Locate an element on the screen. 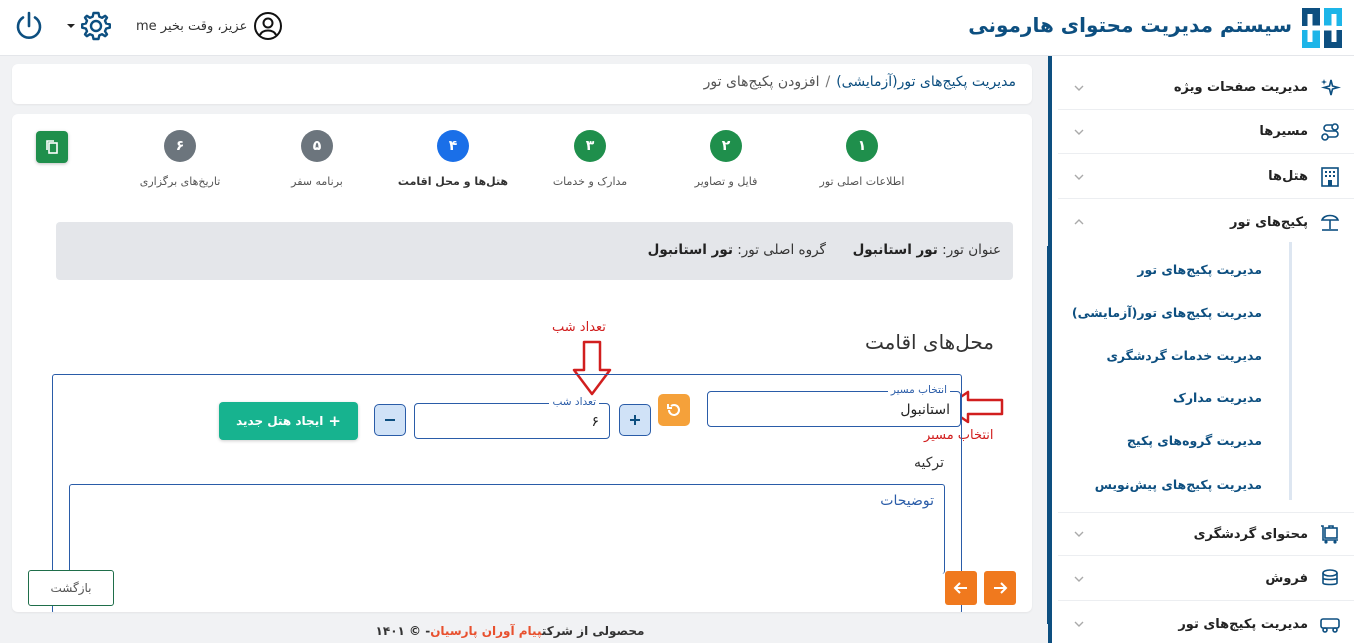 This screenshot has height=643, width=1354. step-3: ۳ مدارک و خدمات is located at coordinates (590, 159).